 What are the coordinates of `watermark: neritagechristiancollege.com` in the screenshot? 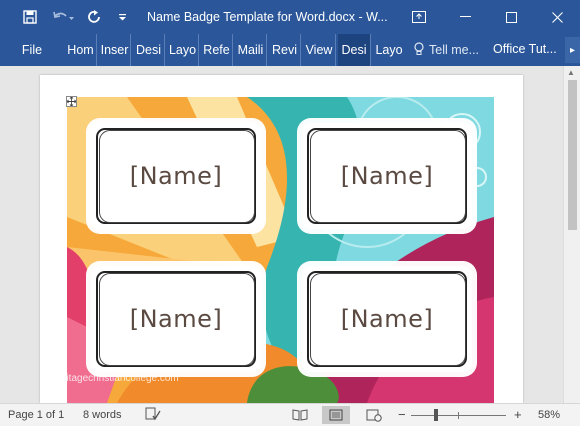 It's located at (115, 378).